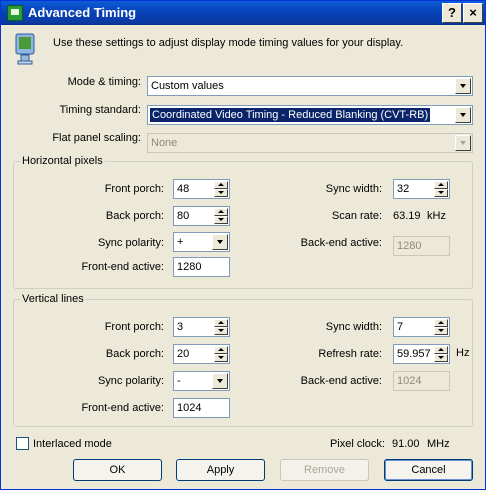  What do you see at coordinates (25, 49) in the screenshot?
I see `monitor-info-icon` at bounding box center [25, 49].